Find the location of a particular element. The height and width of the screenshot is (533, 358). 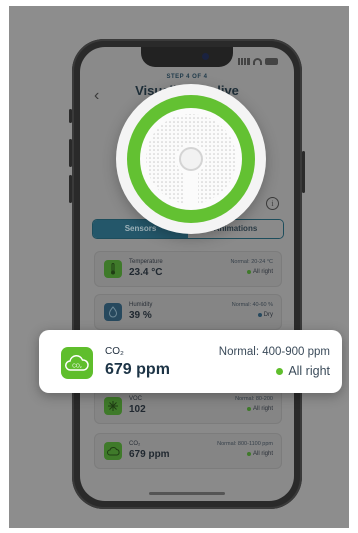

sensor-normal-range: Normal: 20-24 °C is located at coordinates (251, 262).